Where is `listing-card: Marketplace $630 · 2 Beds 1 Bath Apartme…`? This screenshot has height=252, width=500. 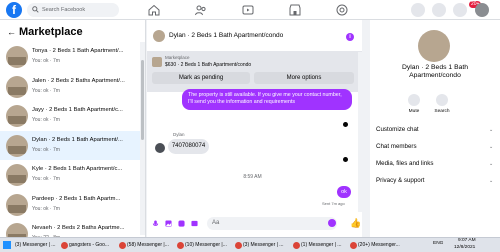
listing-card: Marketplace $630 · 2 Beds 1 Bath Apartme… is located at coordinates (252, 72).